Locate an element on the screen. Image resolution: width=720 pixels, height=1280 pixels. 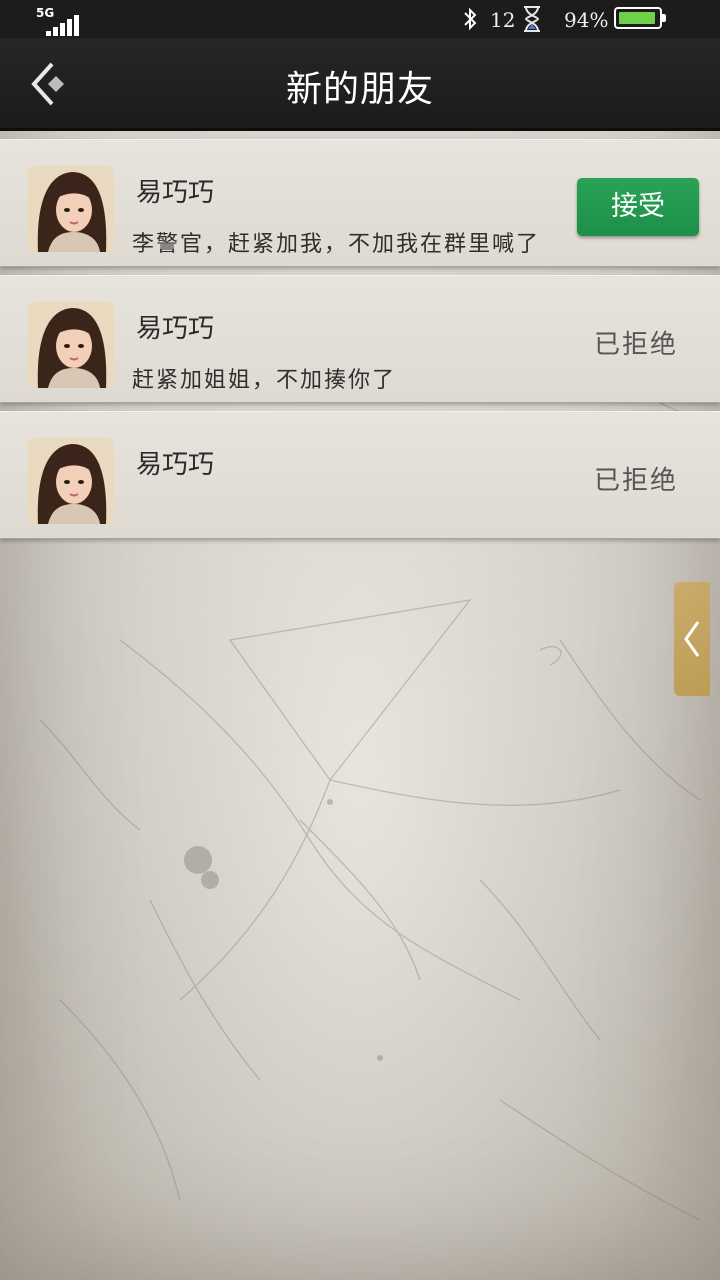
battery-percent: 94% is located at coordinates (586, 20).